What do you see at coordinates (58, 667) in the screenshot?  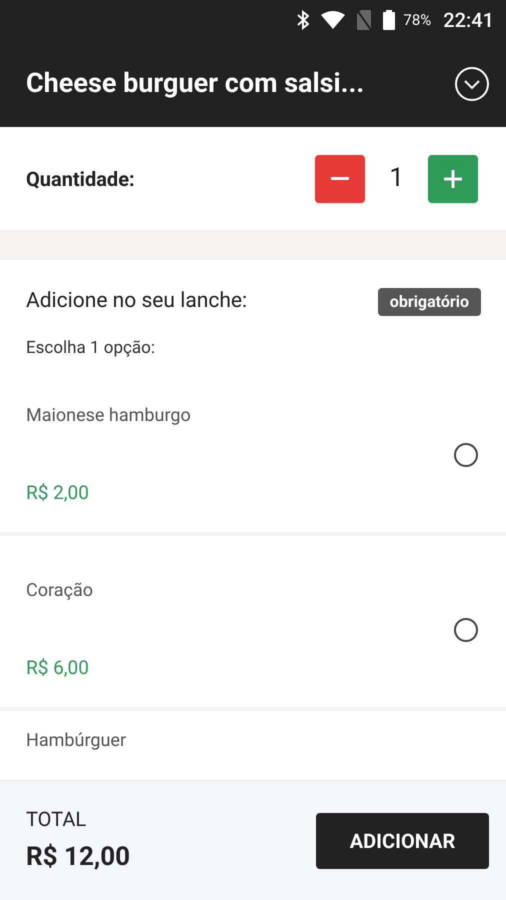 I see `option-price: R$ 6,00` at bounding box center [58, 667].